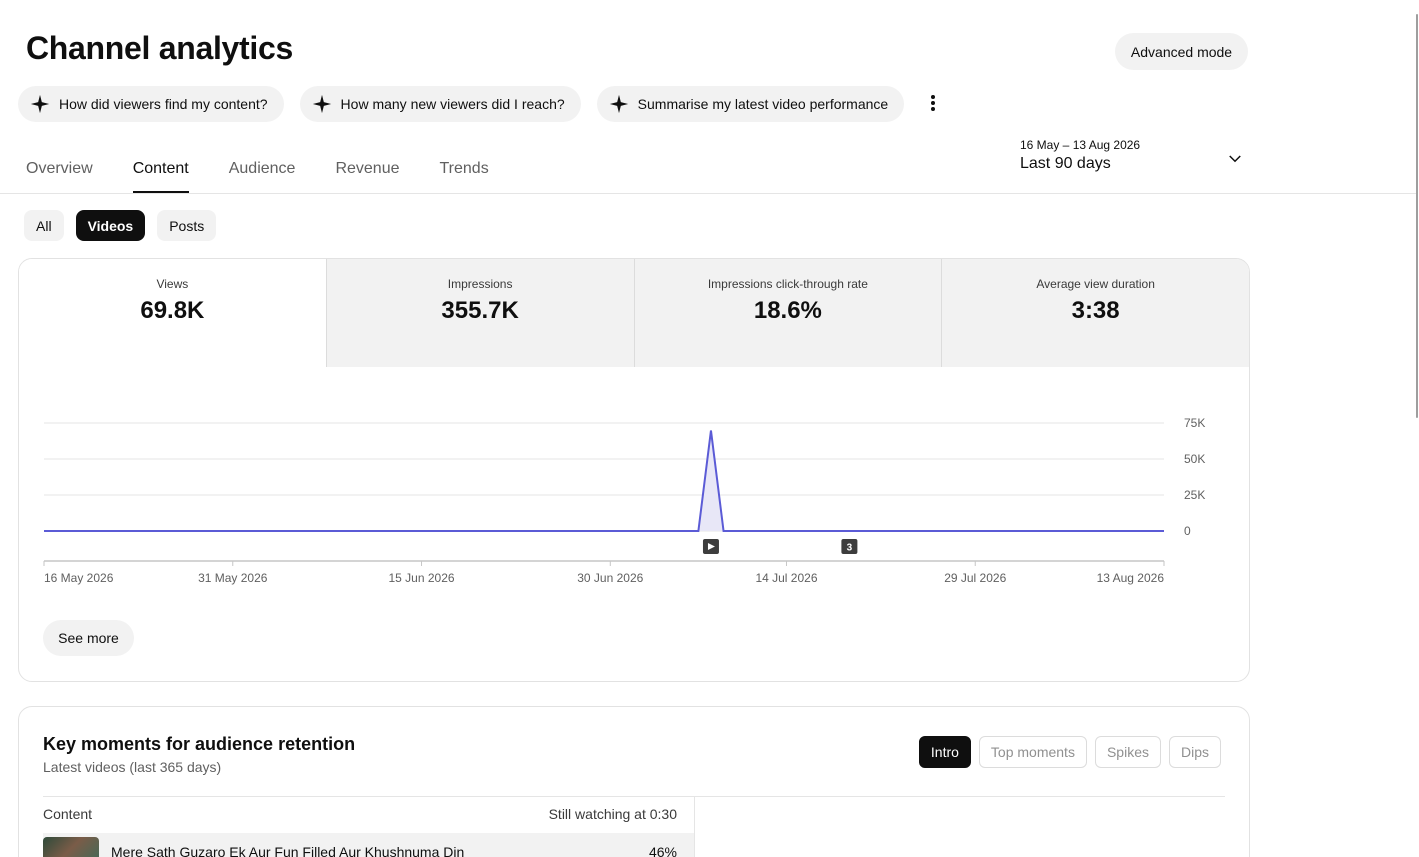 Image resolution: width=1419 pixels, height=857 pixels. What do you see at coordinates (1134, 158) in the screenshot?
I see `date-range-selector: 16 May – 13 Aug 2026 Last 90 days` at bounding box center [1134, 158].